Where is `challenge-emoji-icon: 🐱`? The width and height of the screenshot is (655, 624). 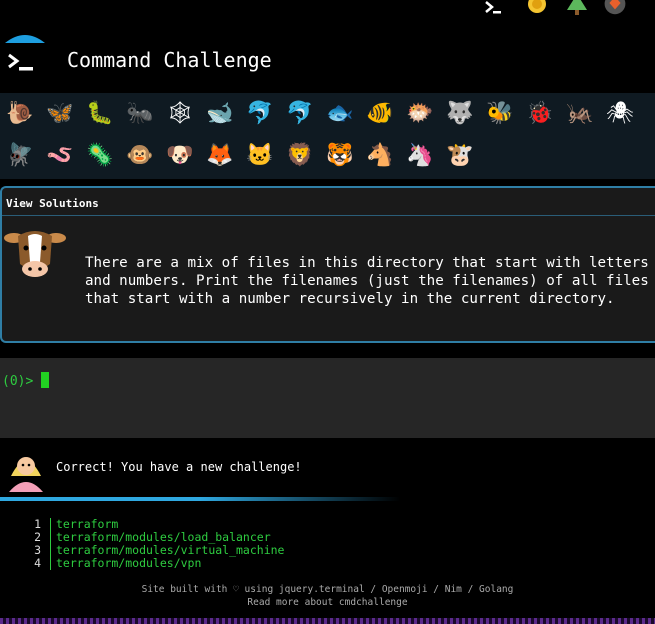
challenge-emoji-icon: 🐱 is located at coordinates (260, 155).